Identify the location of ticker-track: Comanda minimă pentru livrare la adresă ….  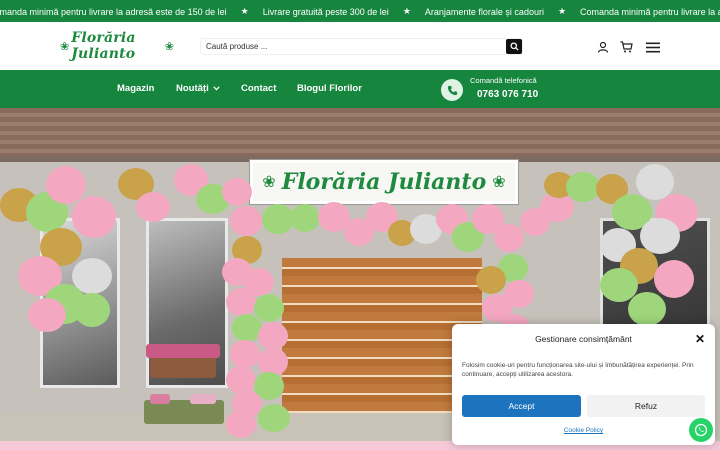
(360, 11).